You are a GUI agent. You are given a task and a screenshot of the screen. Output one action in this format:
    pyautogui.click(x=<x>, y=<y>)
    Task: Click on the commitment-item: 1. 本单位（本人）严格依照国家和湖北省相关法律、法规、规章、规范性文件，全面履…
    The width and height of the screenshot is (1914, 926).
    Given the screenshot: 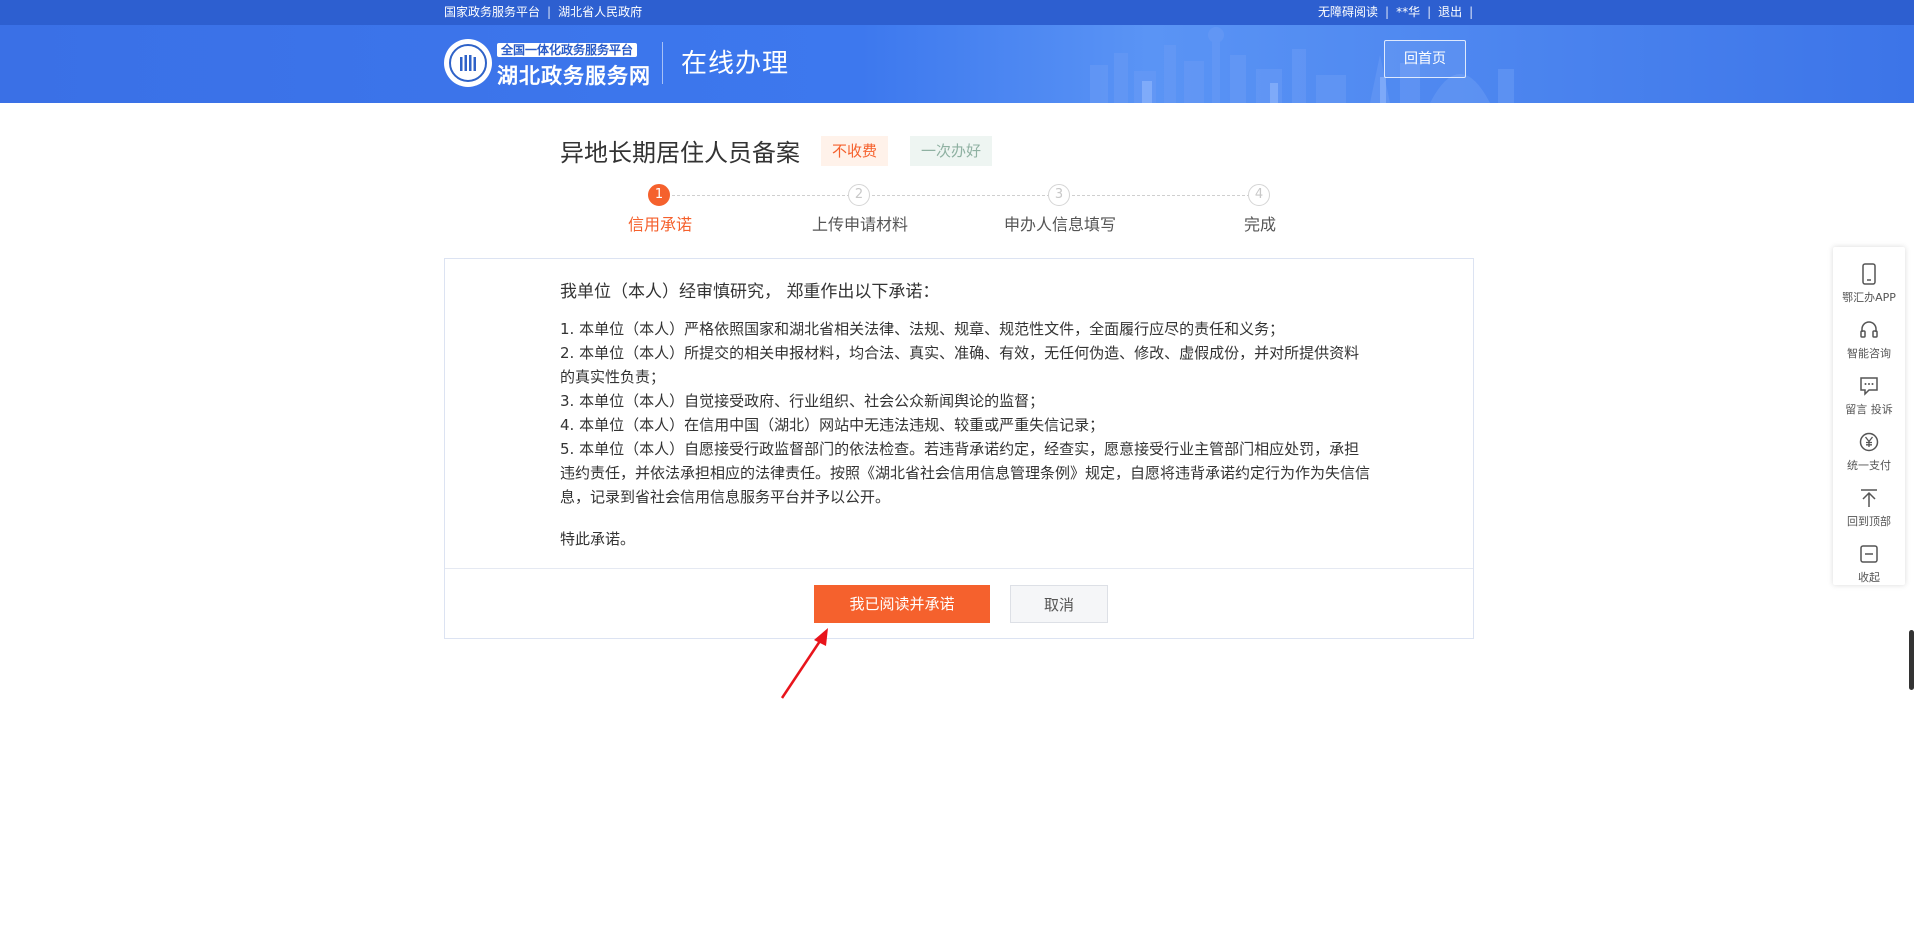 What is the action you would take?
    pyautogui.click(x=922, y=329)
    